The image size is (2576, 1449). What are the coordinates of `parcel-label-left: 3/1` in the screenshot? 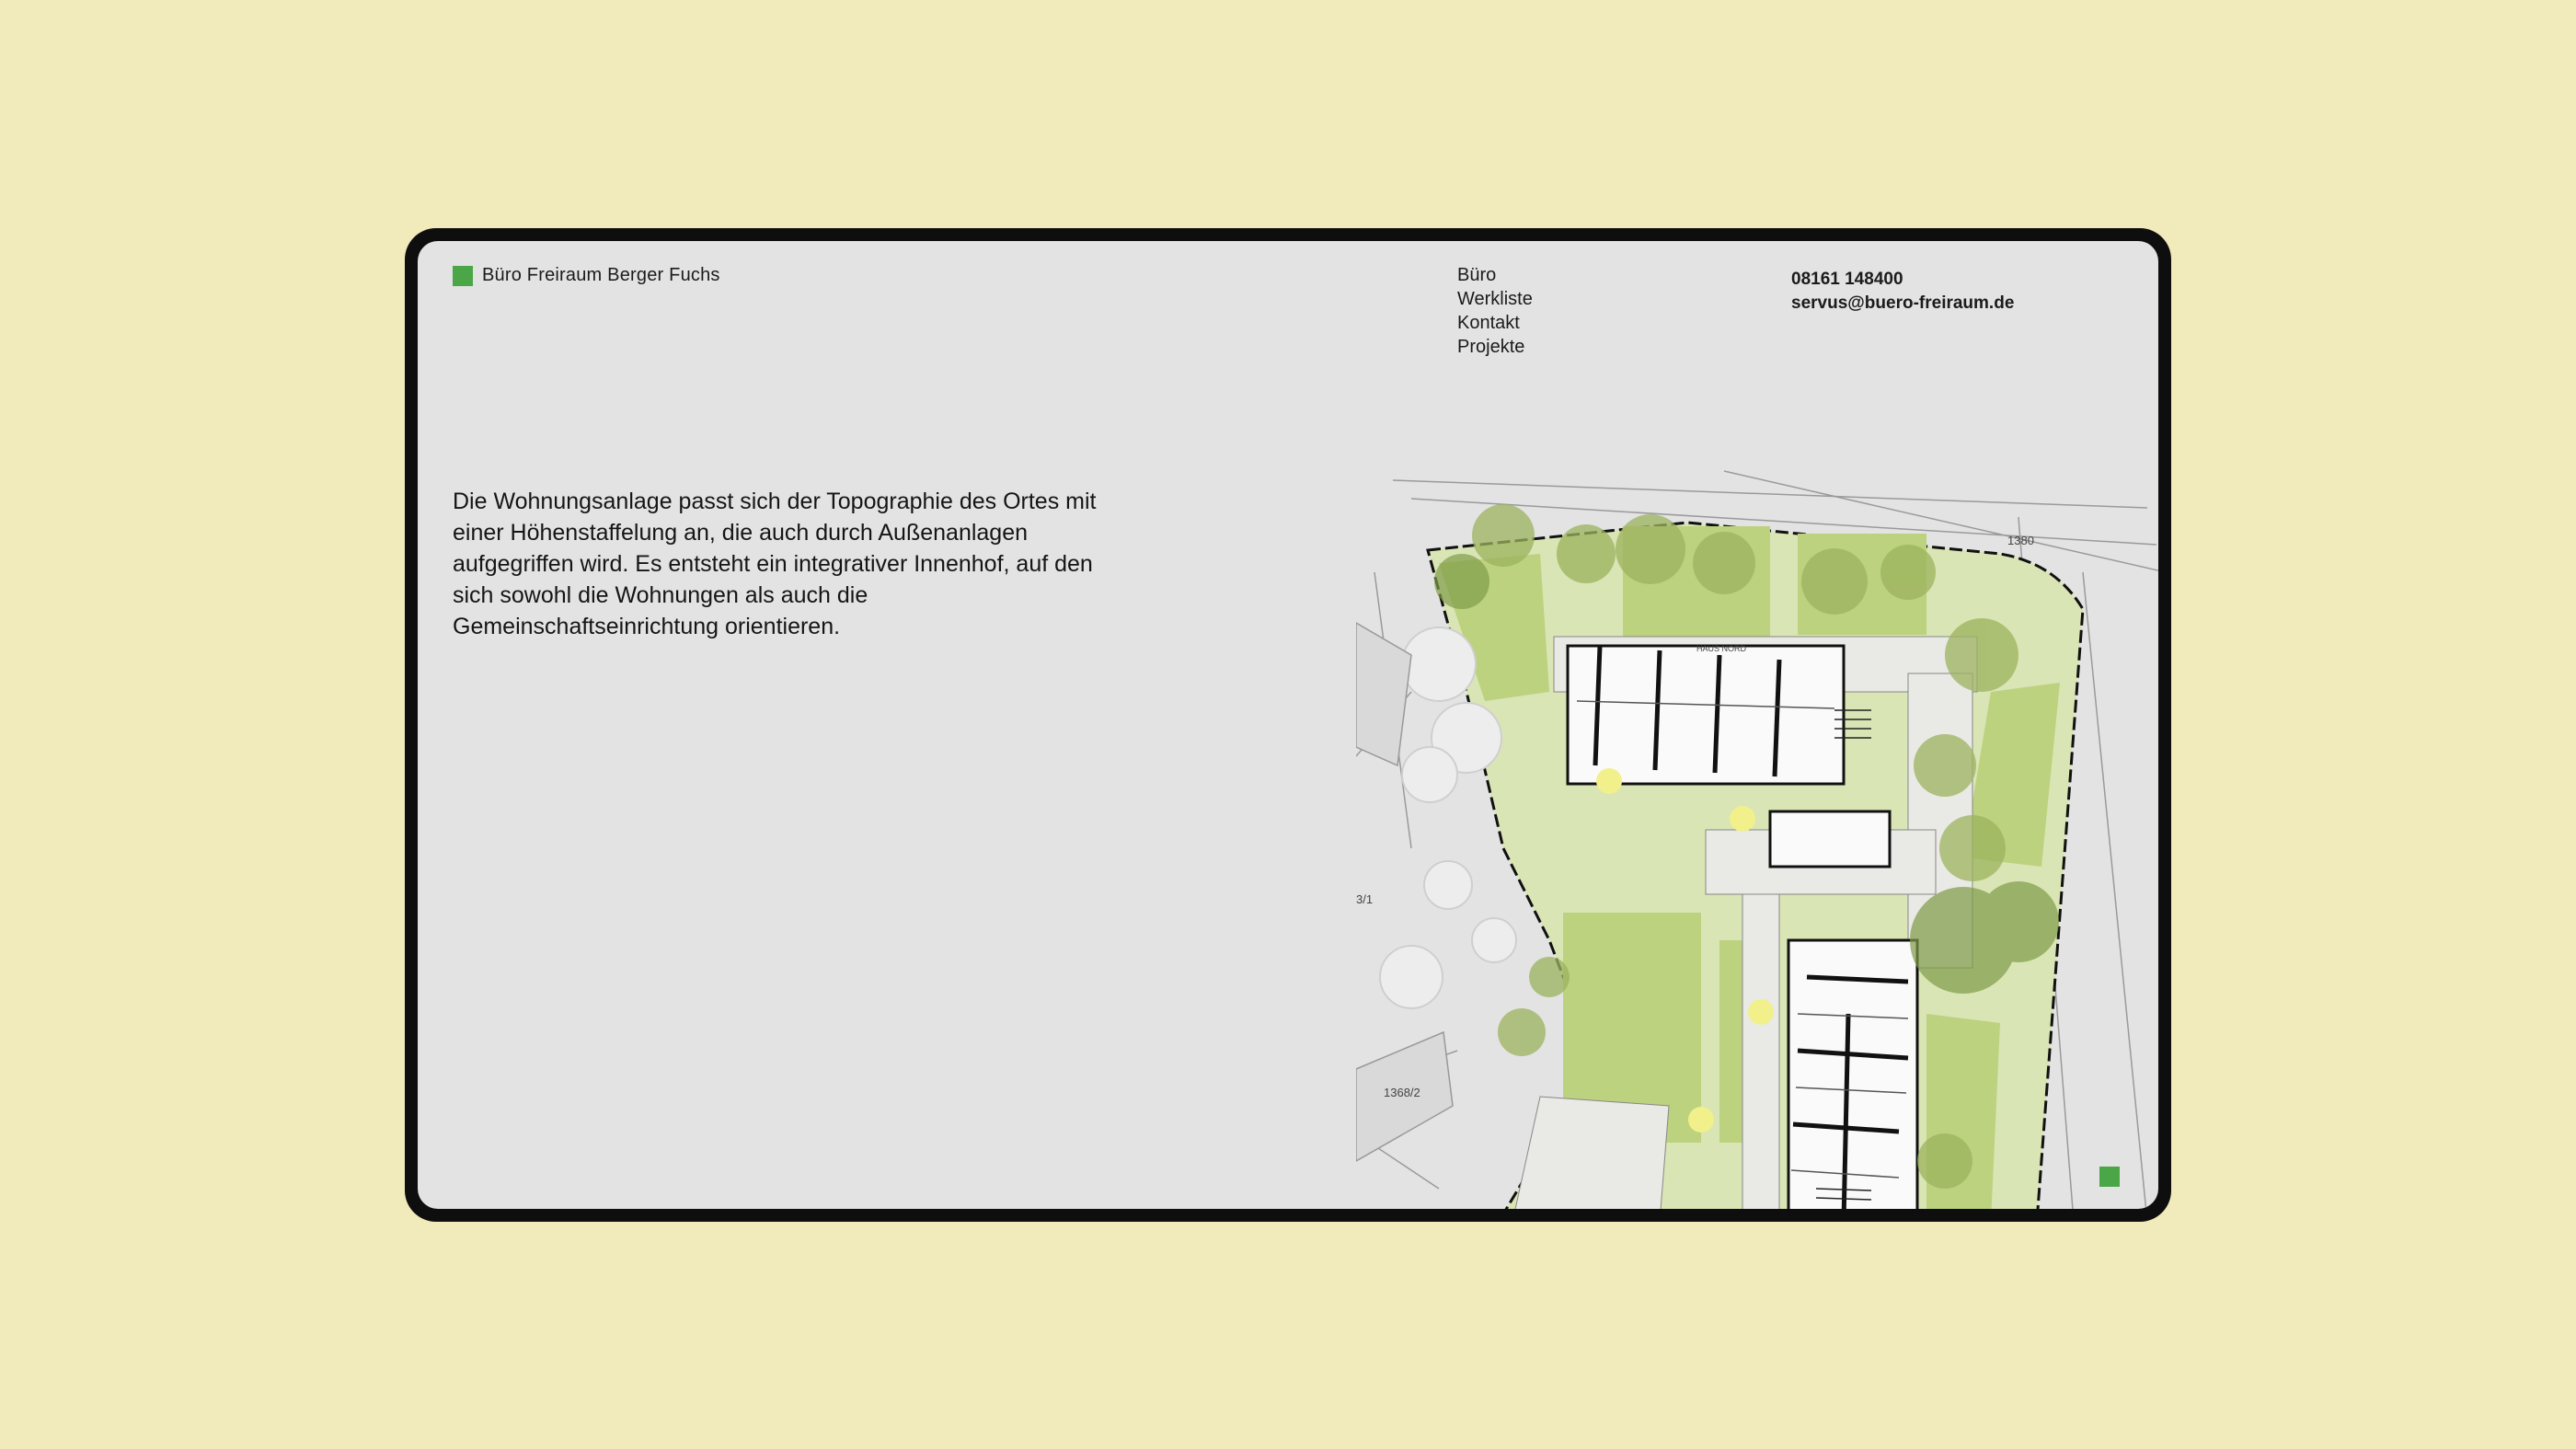 It's located at (1364, 899).